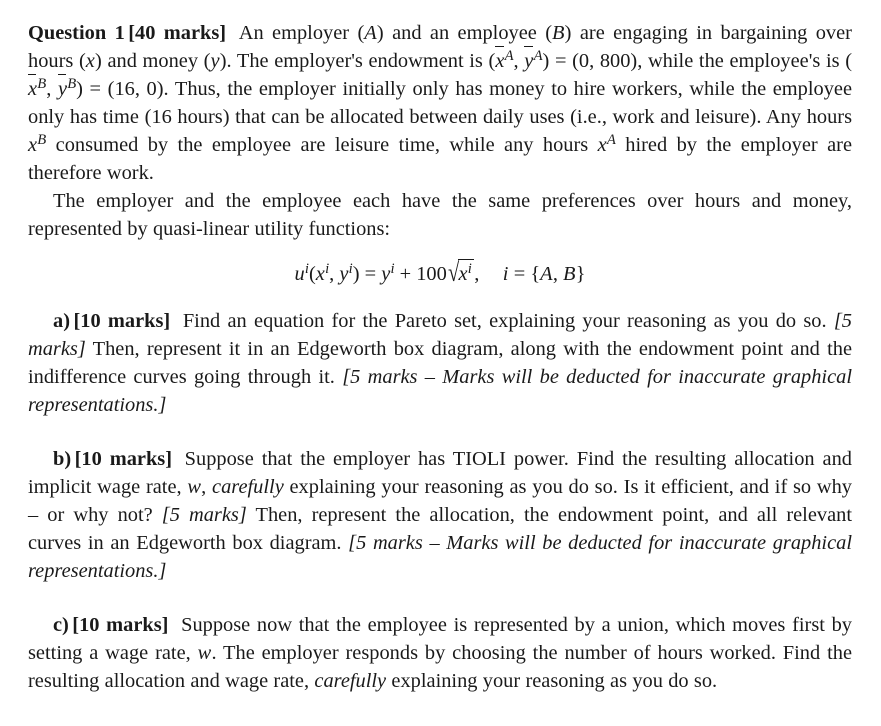  Describe the element at coordinates (248, 487) in the screenshot. I see `part-b-emphasis-carefully: carefully` at that location.